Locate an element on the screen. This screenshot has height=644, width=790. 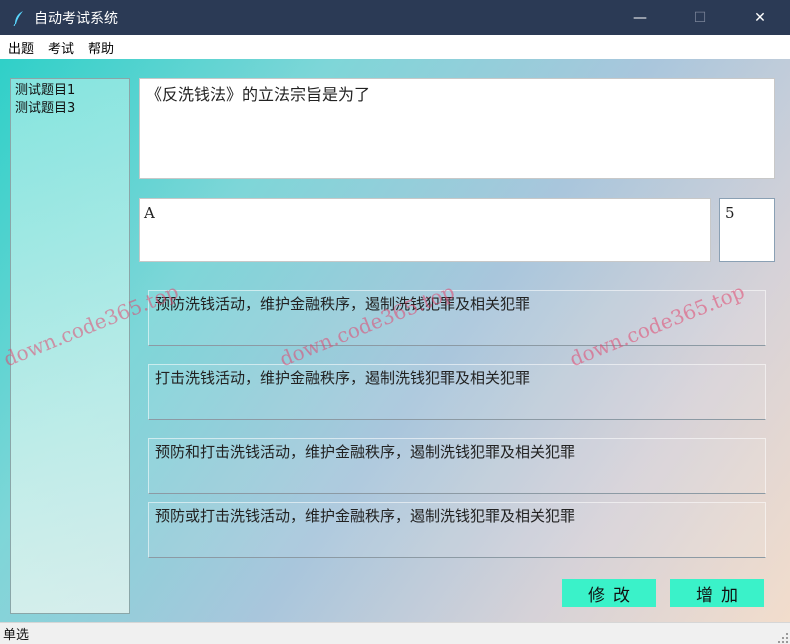
maximize-button: ☐ is located at coordinates (700, 17).